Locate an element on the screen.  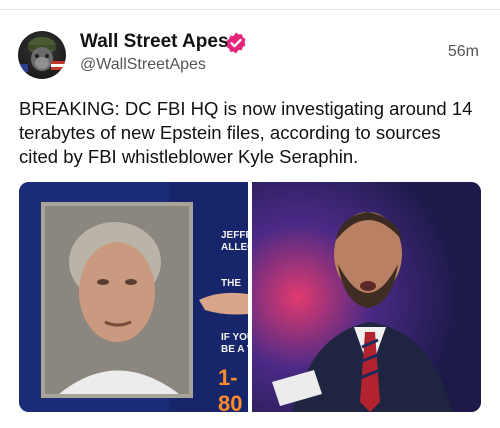
verified-badge-icon is located at coordinates (236, 43).